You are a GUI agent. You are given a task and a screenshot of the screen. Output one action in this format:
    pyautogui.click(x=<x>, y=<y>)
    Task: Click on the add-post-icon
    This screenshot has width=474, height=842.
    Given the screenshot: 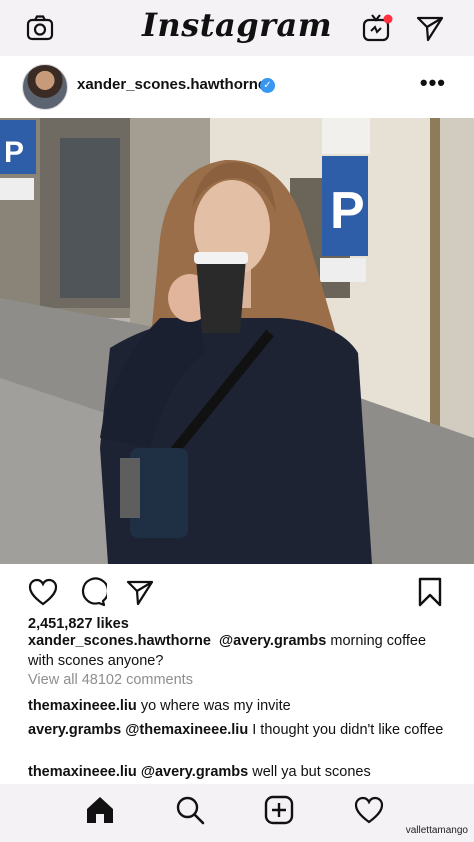 What is the action you would take?
    pyautogui.click(x=279, y=810)
    